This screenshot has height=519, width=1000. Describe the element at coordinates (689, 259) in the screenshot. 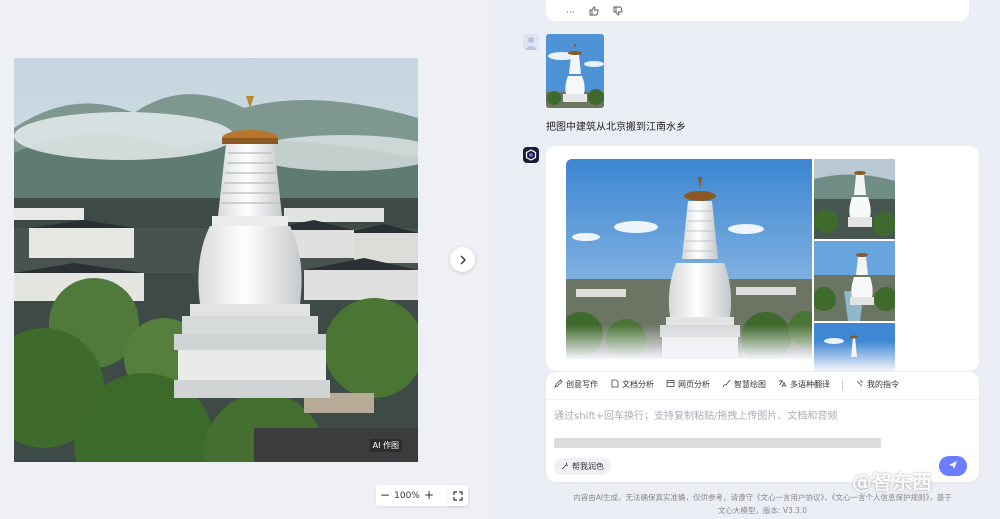

I see `generated-image-main` at that location.